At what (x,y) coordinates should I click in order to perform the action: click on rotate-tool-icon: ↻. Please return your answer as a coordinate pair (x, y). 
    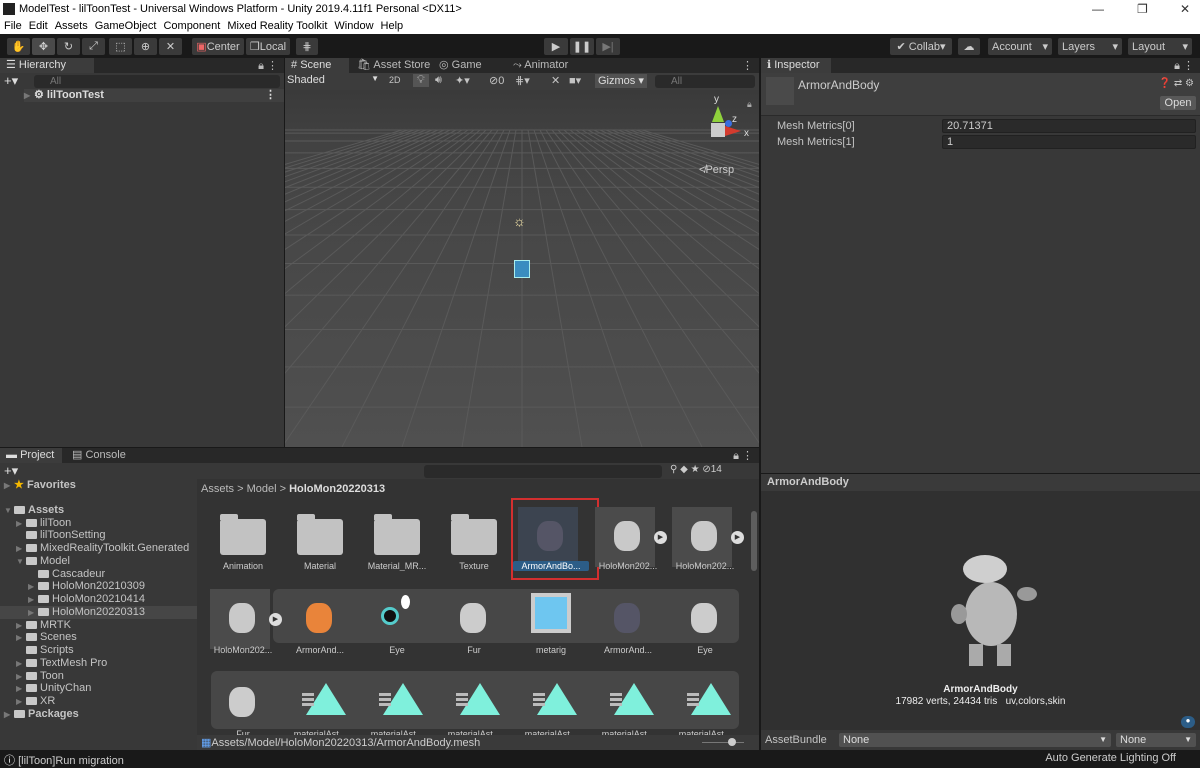
    Looking at the image, I should click on (68, 46).